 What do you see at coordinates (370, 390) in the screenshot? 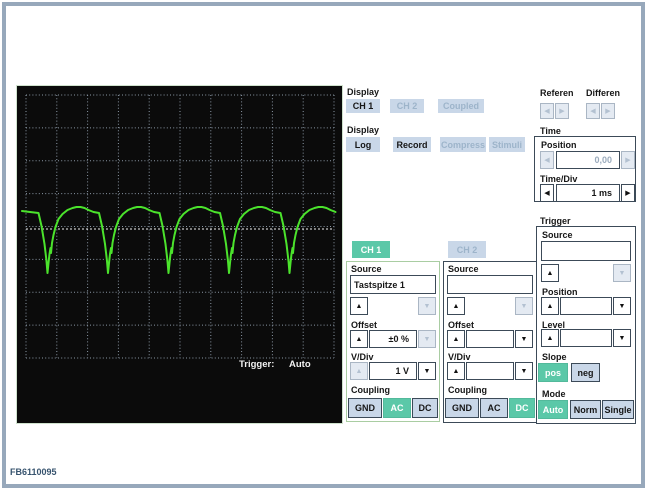
I see `ch1-coupling-label: Coupling` at bounding box center [370, 390].